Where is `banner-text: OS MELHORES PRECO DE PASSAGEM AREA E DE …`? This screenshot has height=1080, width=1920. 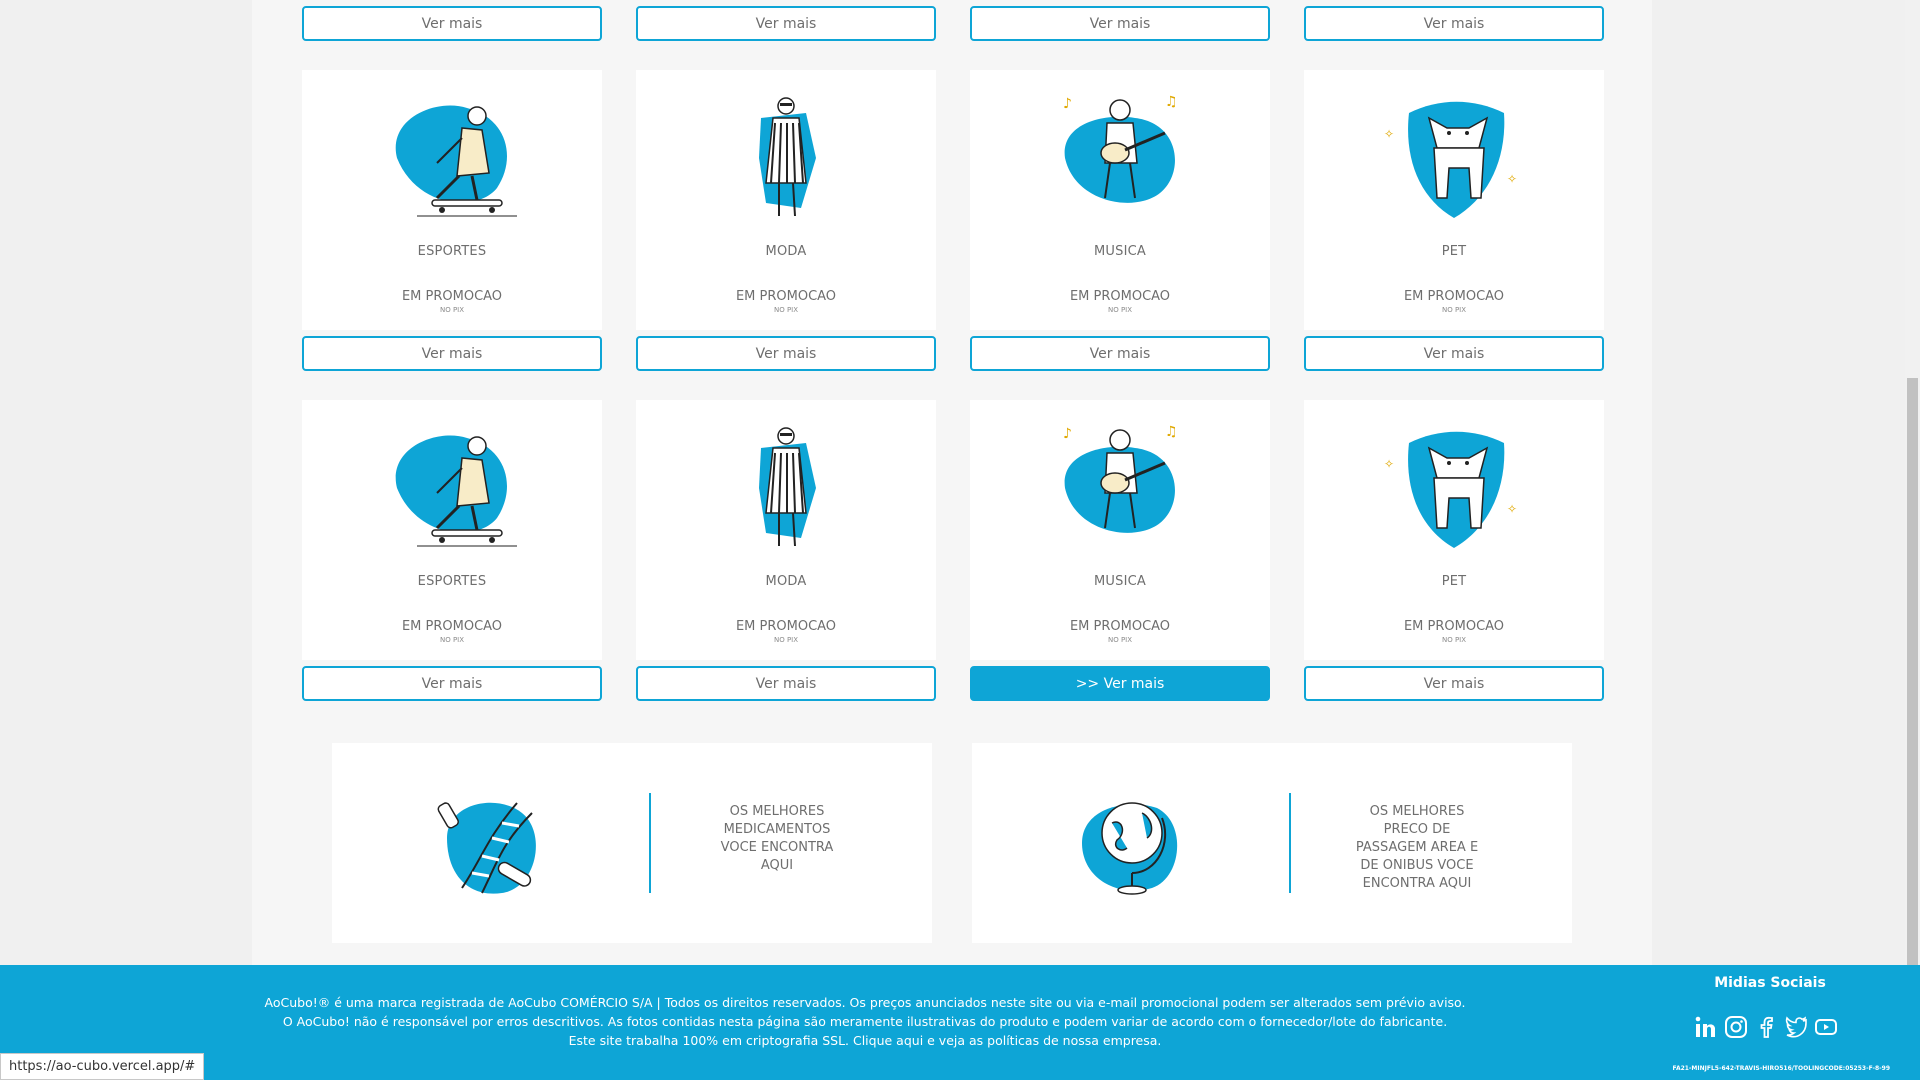
banner-text: OS MELHORES PRECO DE PASSAGEM AREA E DE … is located at coordinates (1417, 847).